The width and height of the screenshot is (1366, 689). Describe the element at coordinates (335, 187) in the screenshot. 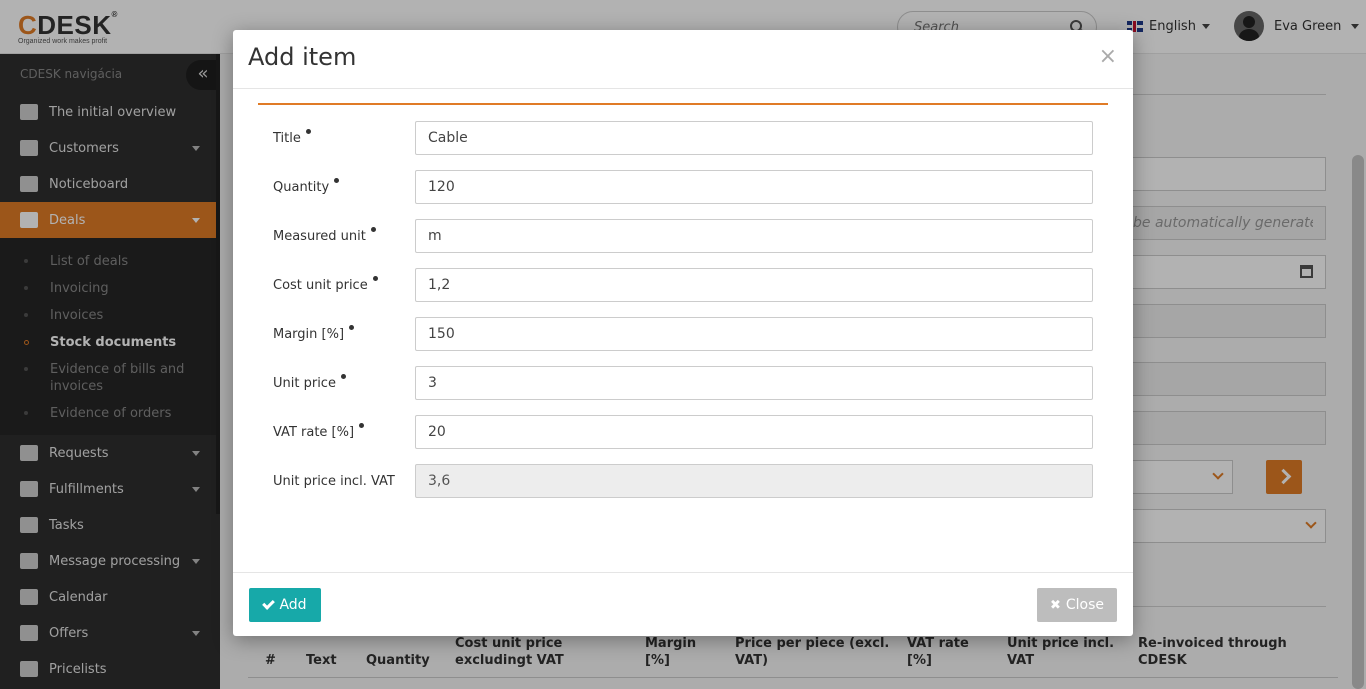

I see `quantity-label: Quantity` at that location.